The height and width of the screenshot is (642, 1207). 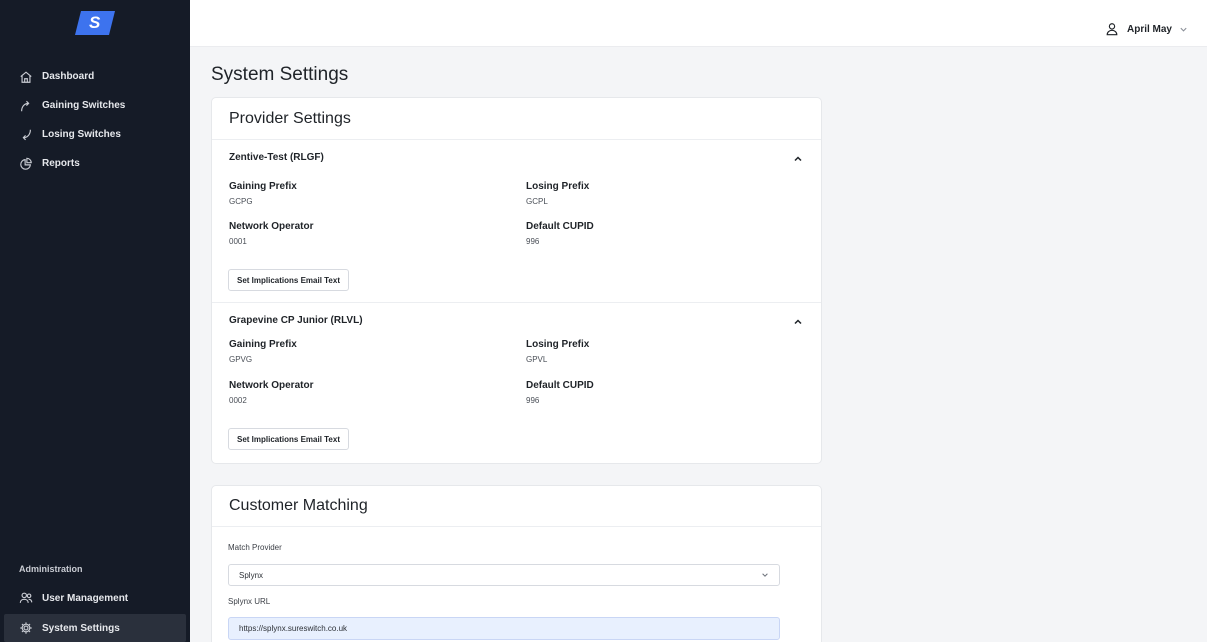 I want to click on sidebar-item-reports: Reports, so click(x=95, y=163).